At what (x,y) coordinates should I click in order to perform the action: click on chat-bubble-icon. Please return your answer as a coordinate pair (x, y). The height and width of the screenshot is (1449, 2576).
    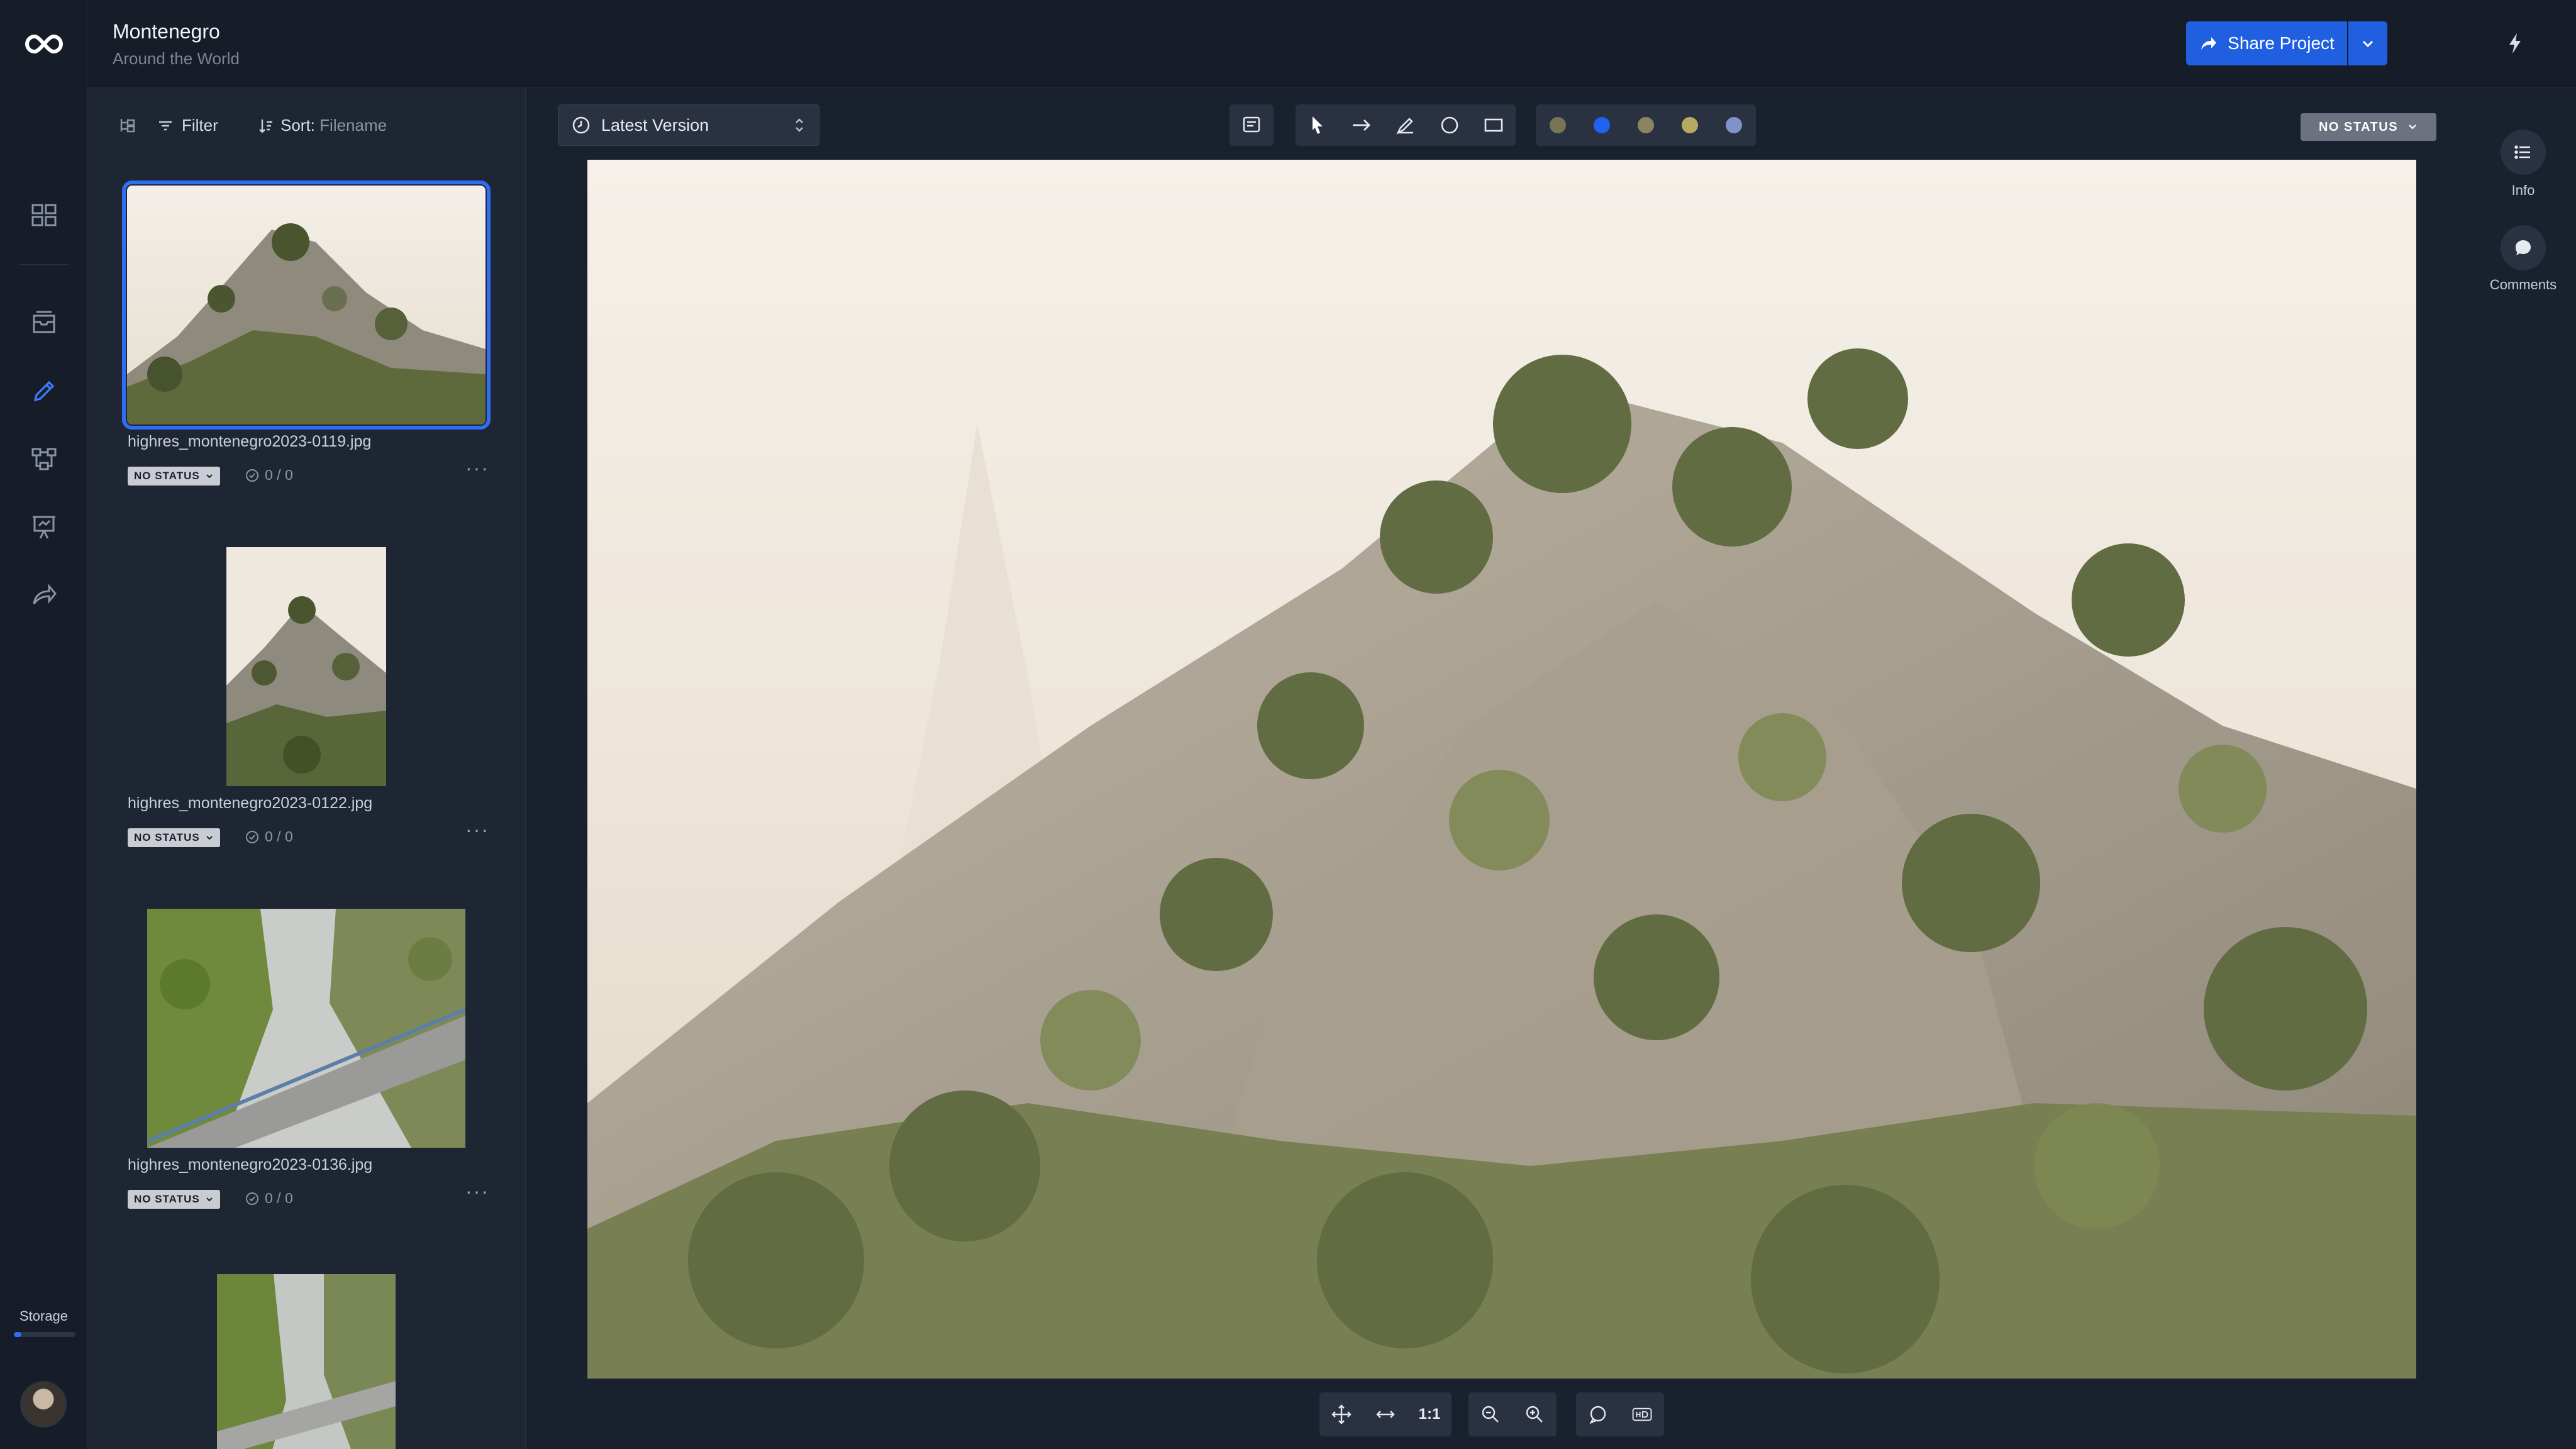
    Looking at the image, I should click on (2523, 247).